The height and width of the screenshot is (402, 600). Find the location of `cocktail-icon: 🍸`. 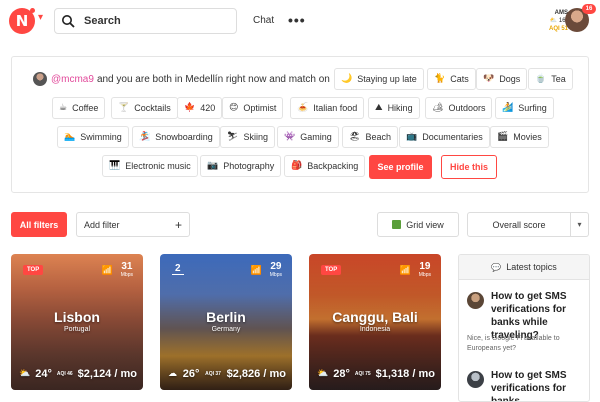

cocktail-icon: 🍸 is located at coordinates (124, 108).